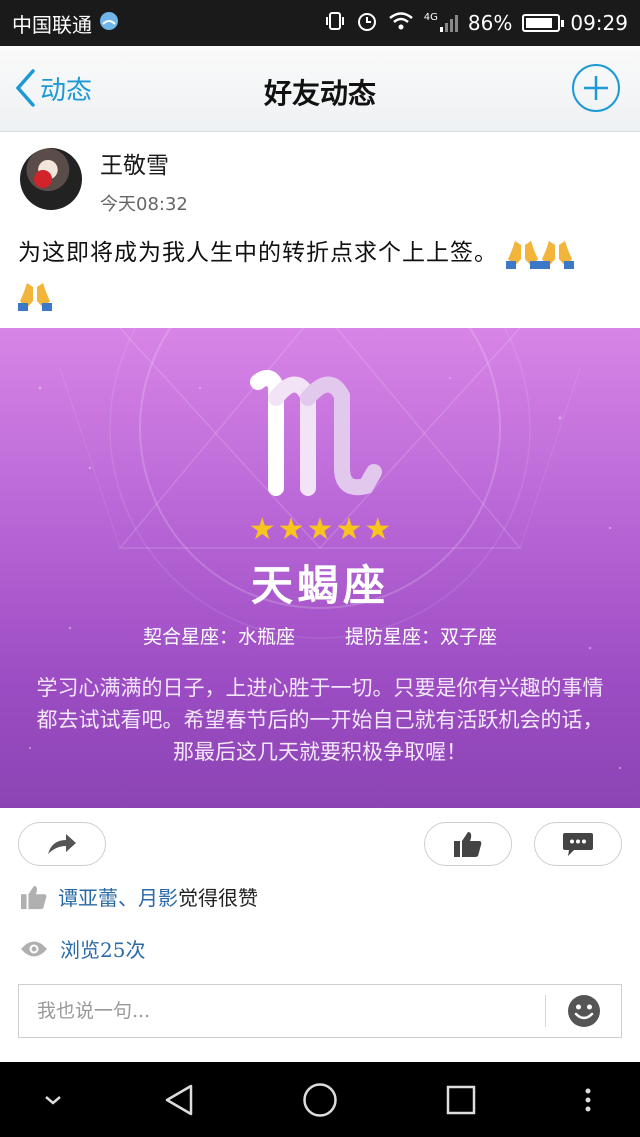  I want to click on plus-icon, so click(596, 88).